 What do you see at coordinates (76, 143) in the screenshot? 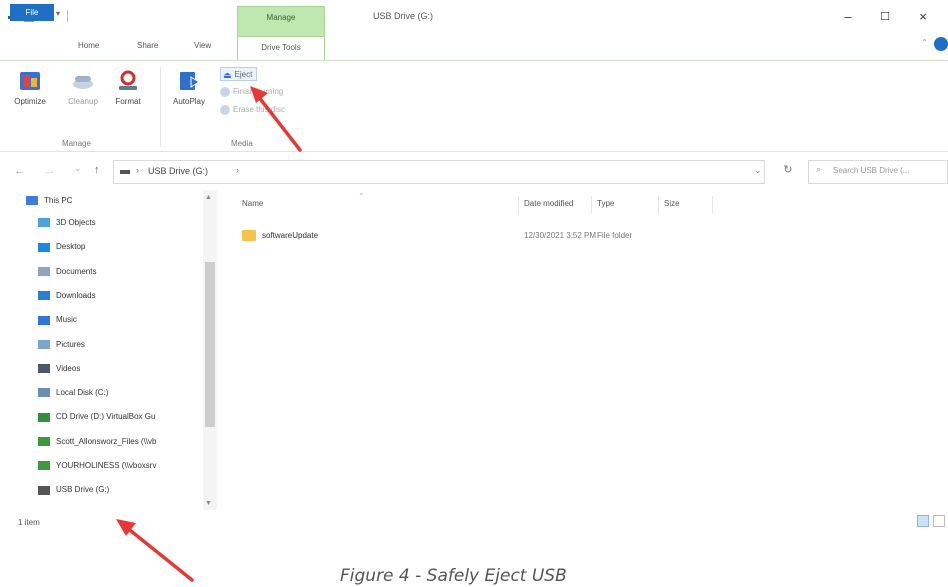
I see `manage-group-label: Manage` at bounding box center [76, 143].